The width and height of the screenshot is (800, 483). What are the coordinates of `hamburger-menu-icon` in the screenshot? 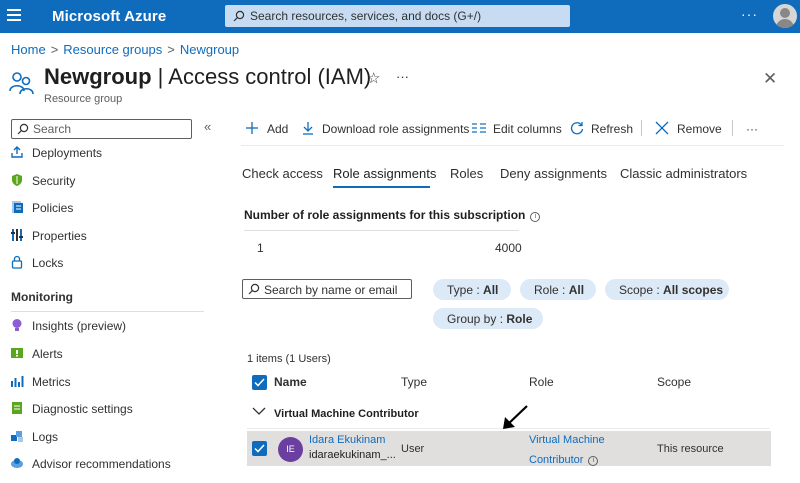 It's located at (14, 15).